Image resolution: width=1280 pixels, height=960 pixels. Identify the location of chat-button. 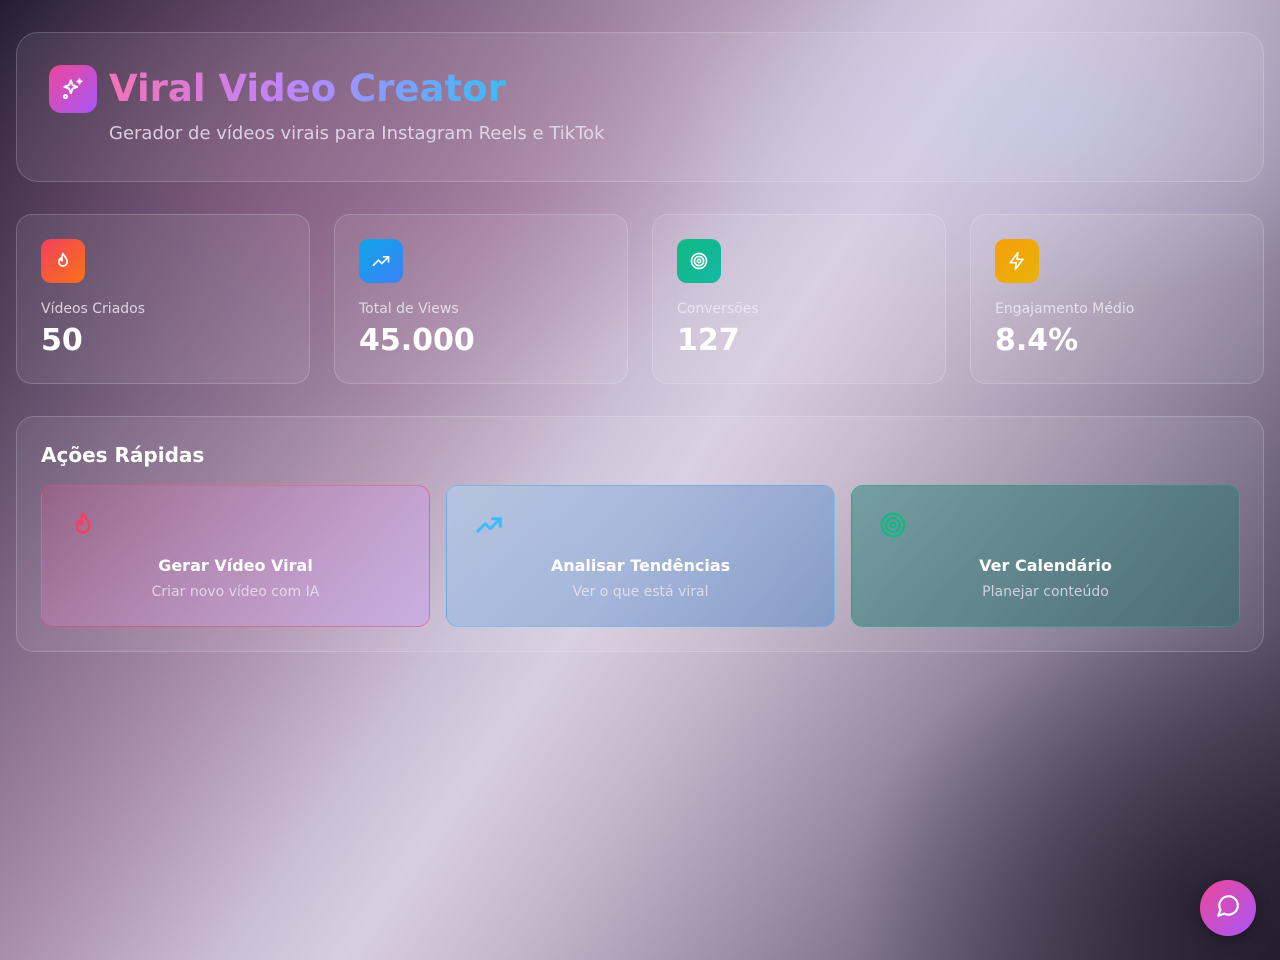
(1228, 908).